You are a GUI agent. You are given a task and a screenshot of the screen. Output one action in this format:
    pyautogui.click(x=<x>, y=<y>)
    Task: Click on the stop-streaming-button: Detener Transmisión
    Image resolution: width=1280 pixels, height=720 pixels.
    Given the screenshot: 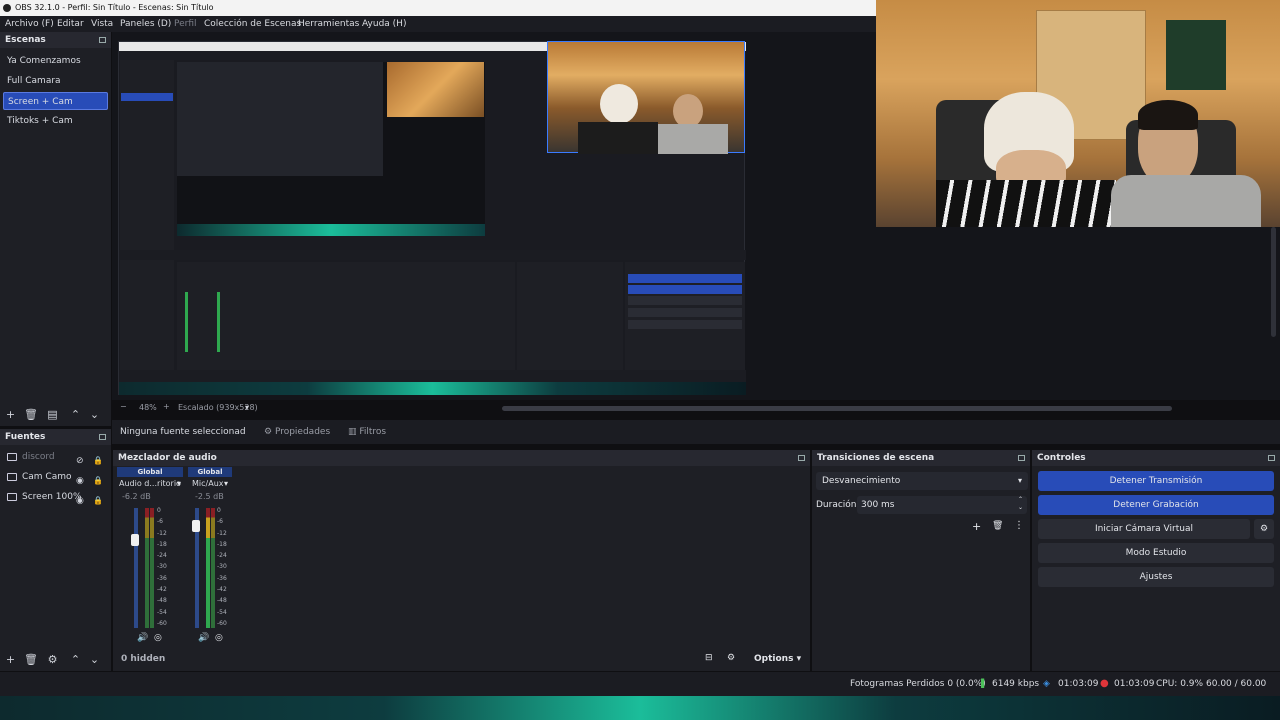 What is the action you would take?
    pyautogui.click(x=1156, y=481)
    